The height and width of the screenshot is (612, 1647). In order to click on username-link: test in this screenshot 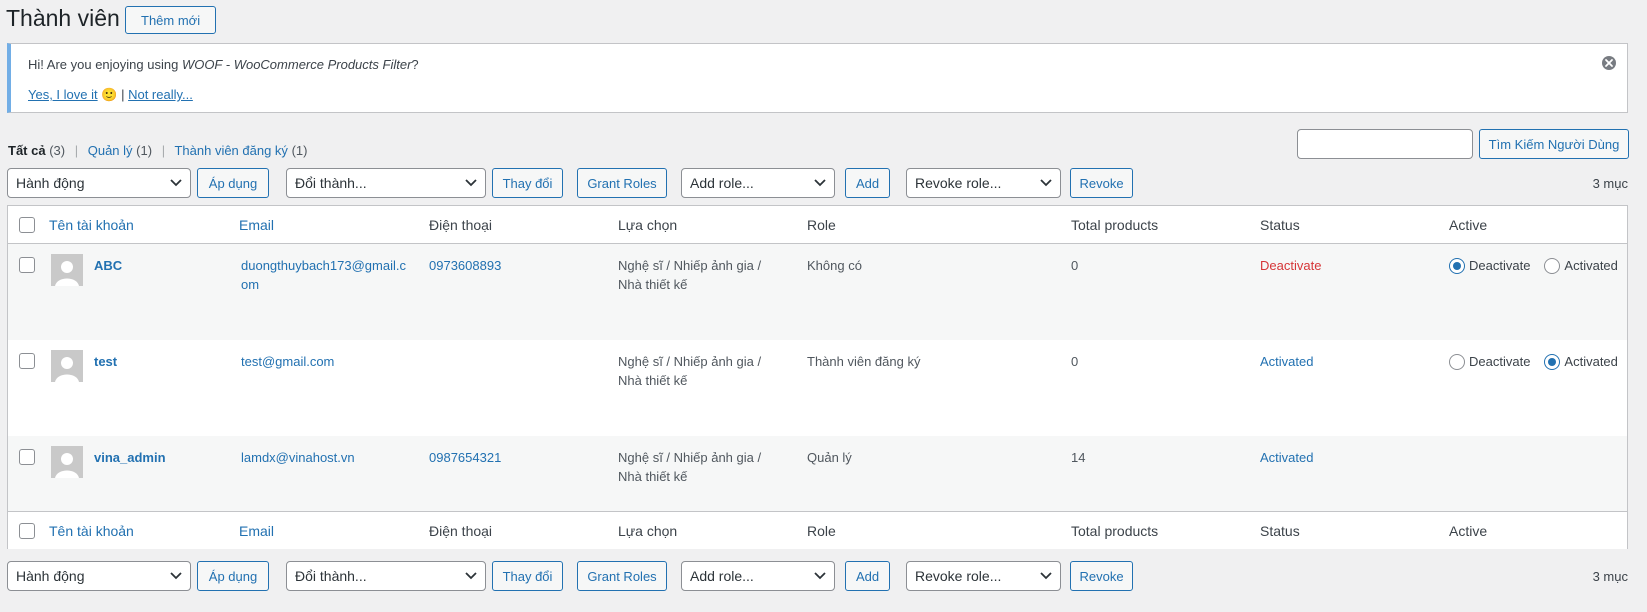, I will do `click(105, 361)`.